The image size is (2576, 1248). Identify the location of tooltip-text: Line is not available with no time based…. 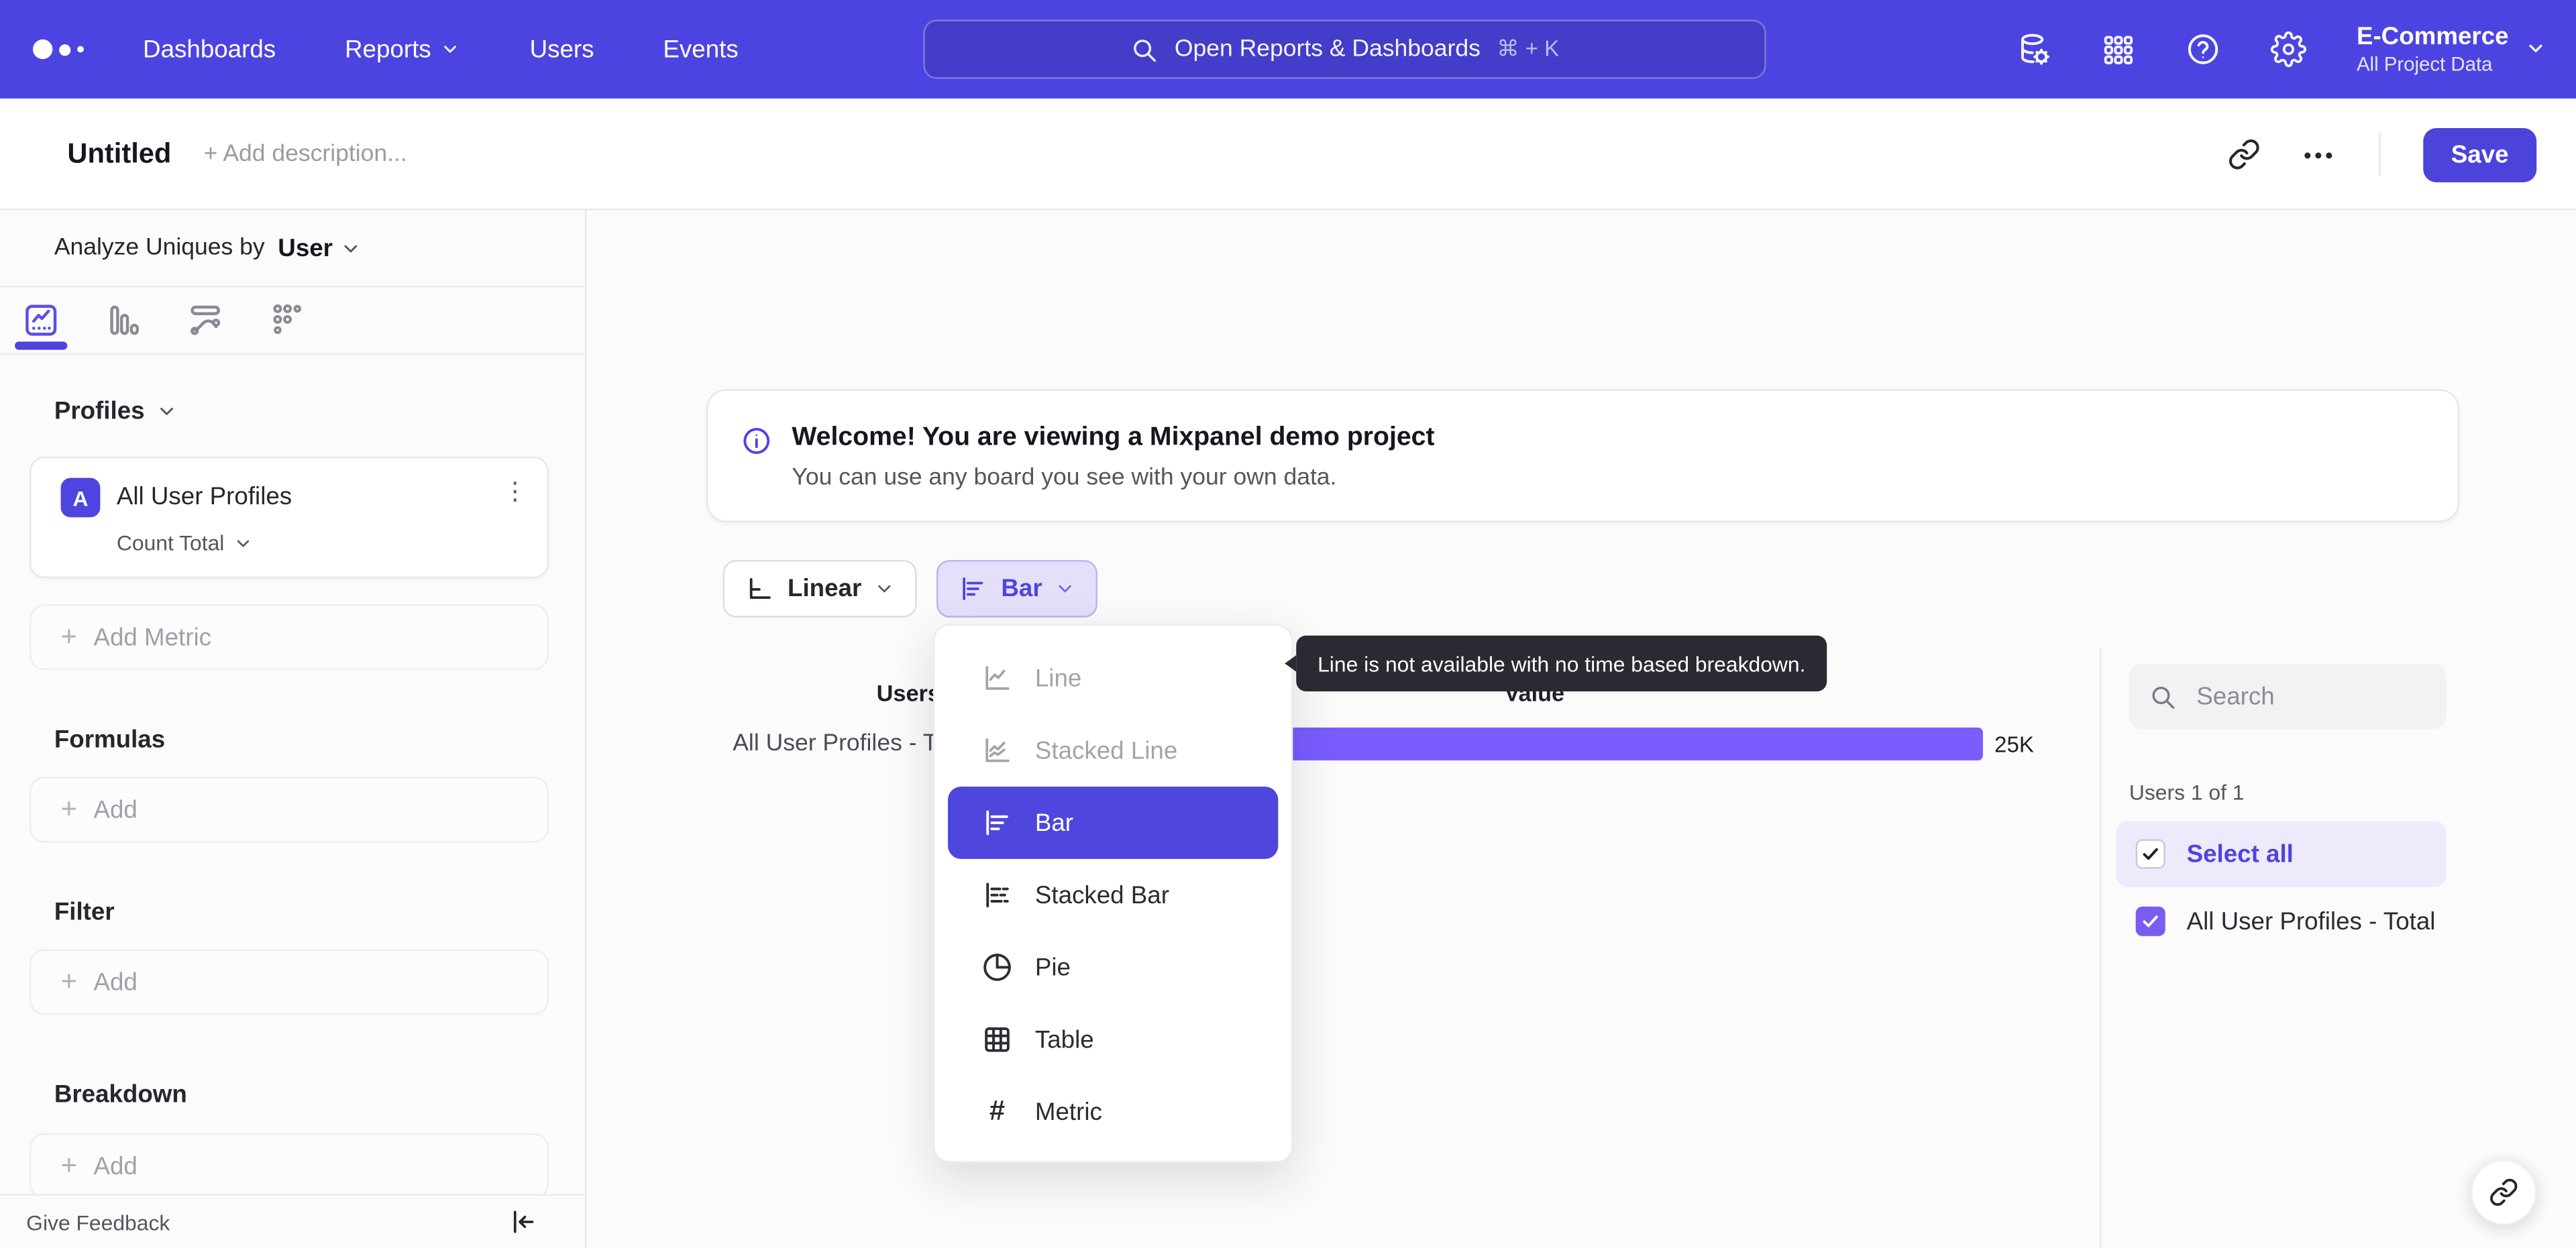
(1562, 663).